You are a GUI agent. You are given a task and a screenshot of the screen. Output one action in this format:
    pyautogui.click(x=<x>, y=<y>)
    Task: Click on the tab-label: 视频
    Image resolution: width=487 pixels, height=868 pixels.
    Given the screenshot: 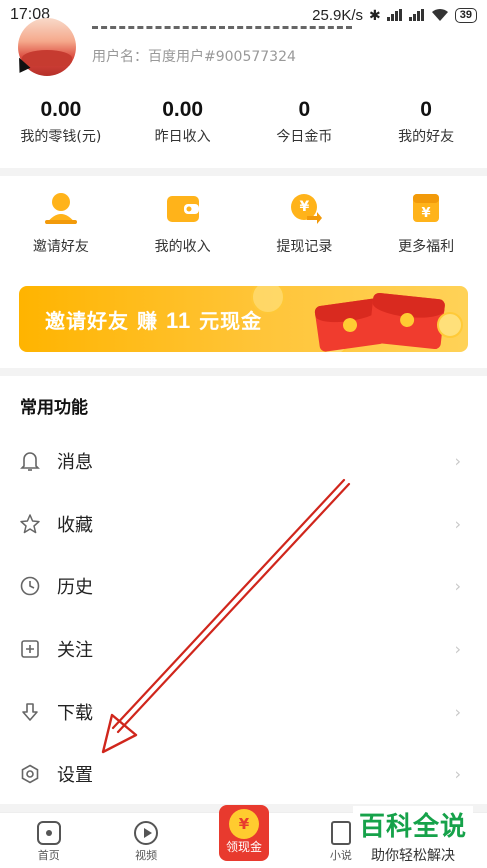 What is the action you would take?
    pyautogui.click(x=146, y=855)
    